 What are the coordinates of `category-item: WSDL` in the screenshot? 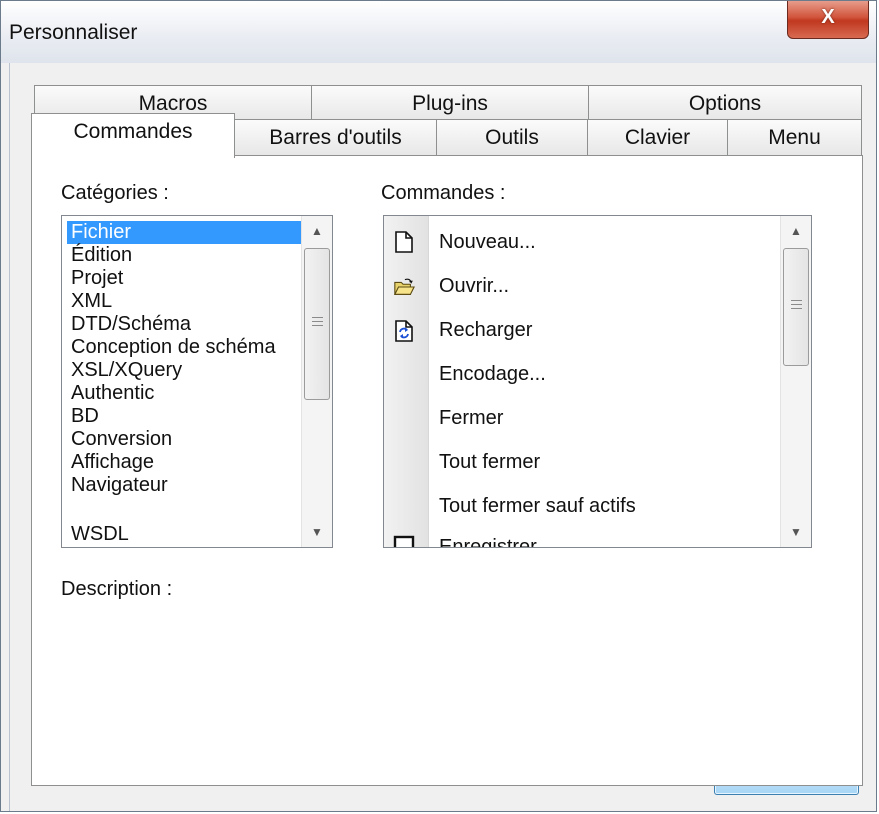 It's located at (100, 534).